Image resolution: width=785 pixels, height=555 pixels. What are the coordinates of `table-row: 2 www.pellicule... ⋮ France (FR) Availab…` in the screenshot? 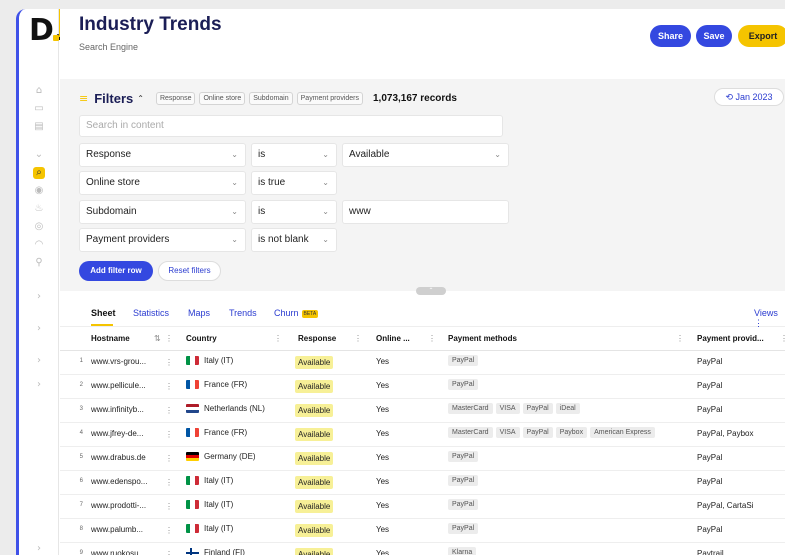 It's located at (422, 387).